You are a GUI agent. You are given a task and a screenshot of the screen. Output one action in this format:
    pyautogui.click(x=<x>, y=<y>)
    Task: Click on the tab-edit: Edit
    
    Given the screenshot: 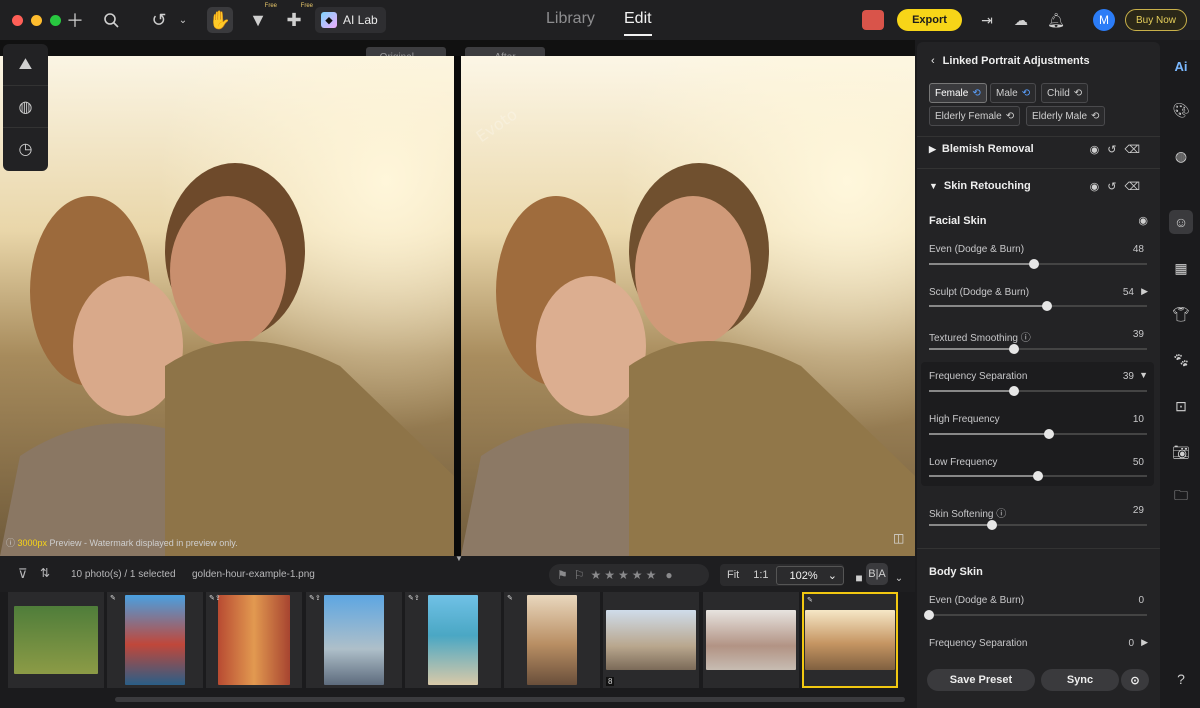 What is the action you would take?
    pyautogui.click(x=638, y=23)
    